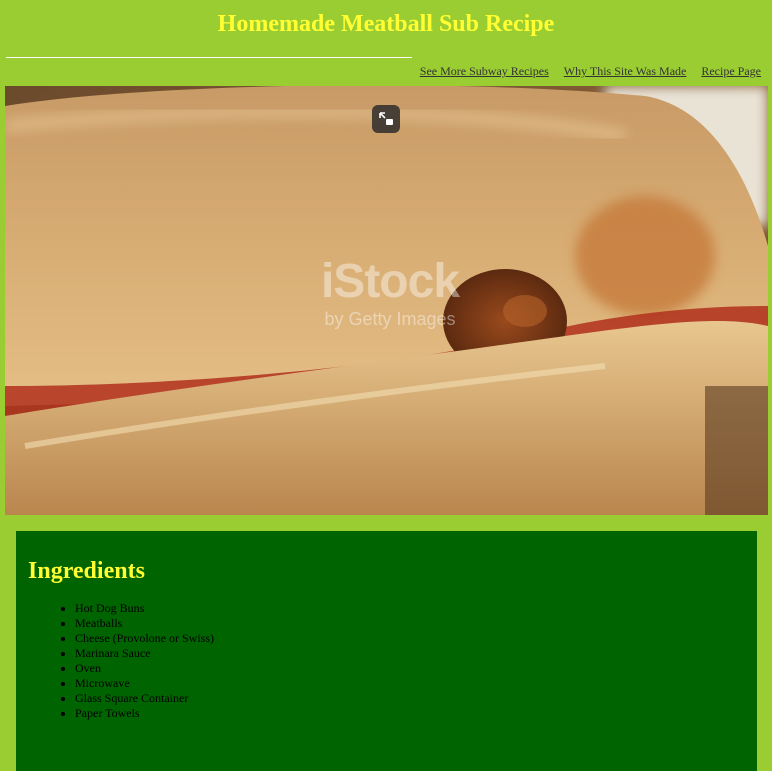 This screenshot has width=772, height=771. Describe the element at coordinates (144, 653) in the screenshot. I see `list-item: Marinara Sauce` at that location.